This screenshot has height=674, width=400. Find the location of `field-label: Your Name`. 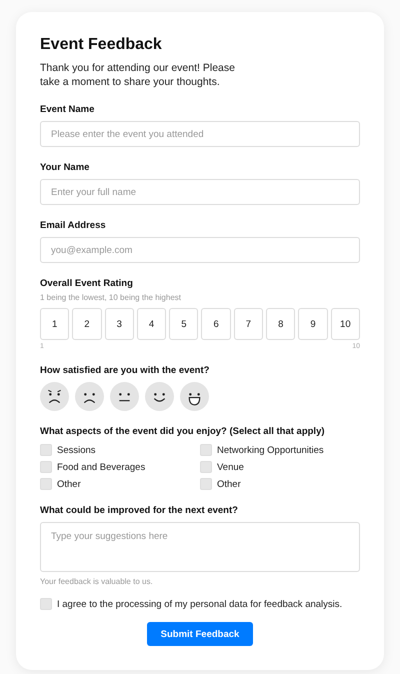

field-label: Your Name is located at coordinates (65, 167).